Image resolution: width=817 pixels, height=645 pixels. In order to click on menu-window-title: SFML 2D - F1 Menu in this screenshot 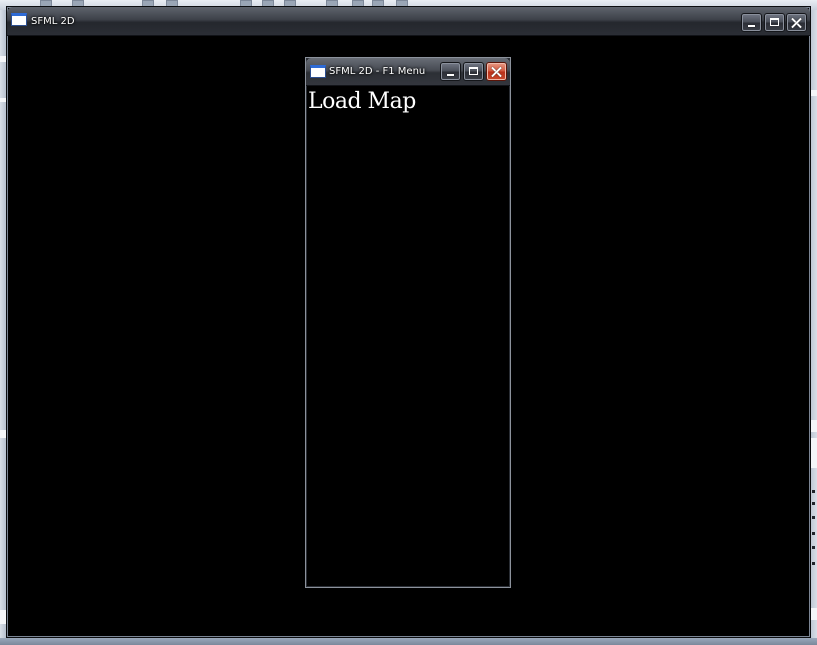, I will do `click(377, 71)`.